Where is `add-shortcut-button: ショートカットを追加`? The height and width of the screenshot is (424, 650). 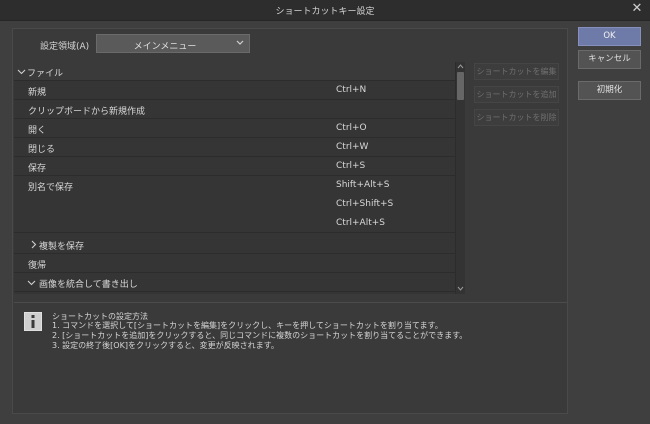
add-shortcut-button: ショートカットを追加 is located at coordinates (516, 94).